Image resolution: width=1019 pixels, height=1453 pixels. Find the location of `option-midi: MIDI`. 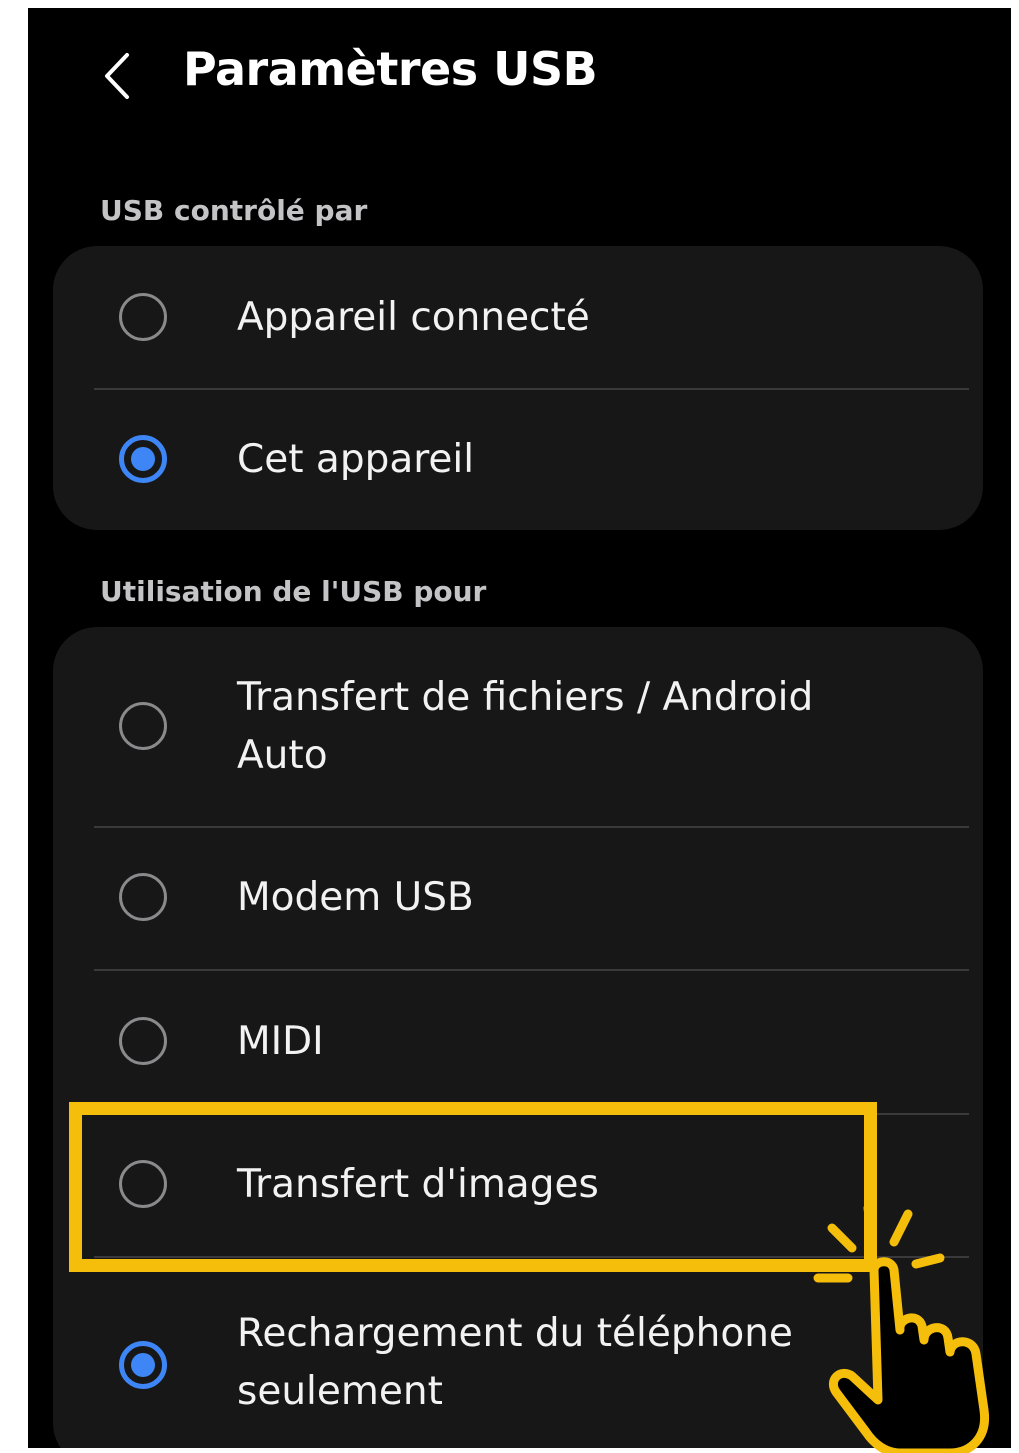

option-midi: MIDI is located at coordinates (518, 1041).